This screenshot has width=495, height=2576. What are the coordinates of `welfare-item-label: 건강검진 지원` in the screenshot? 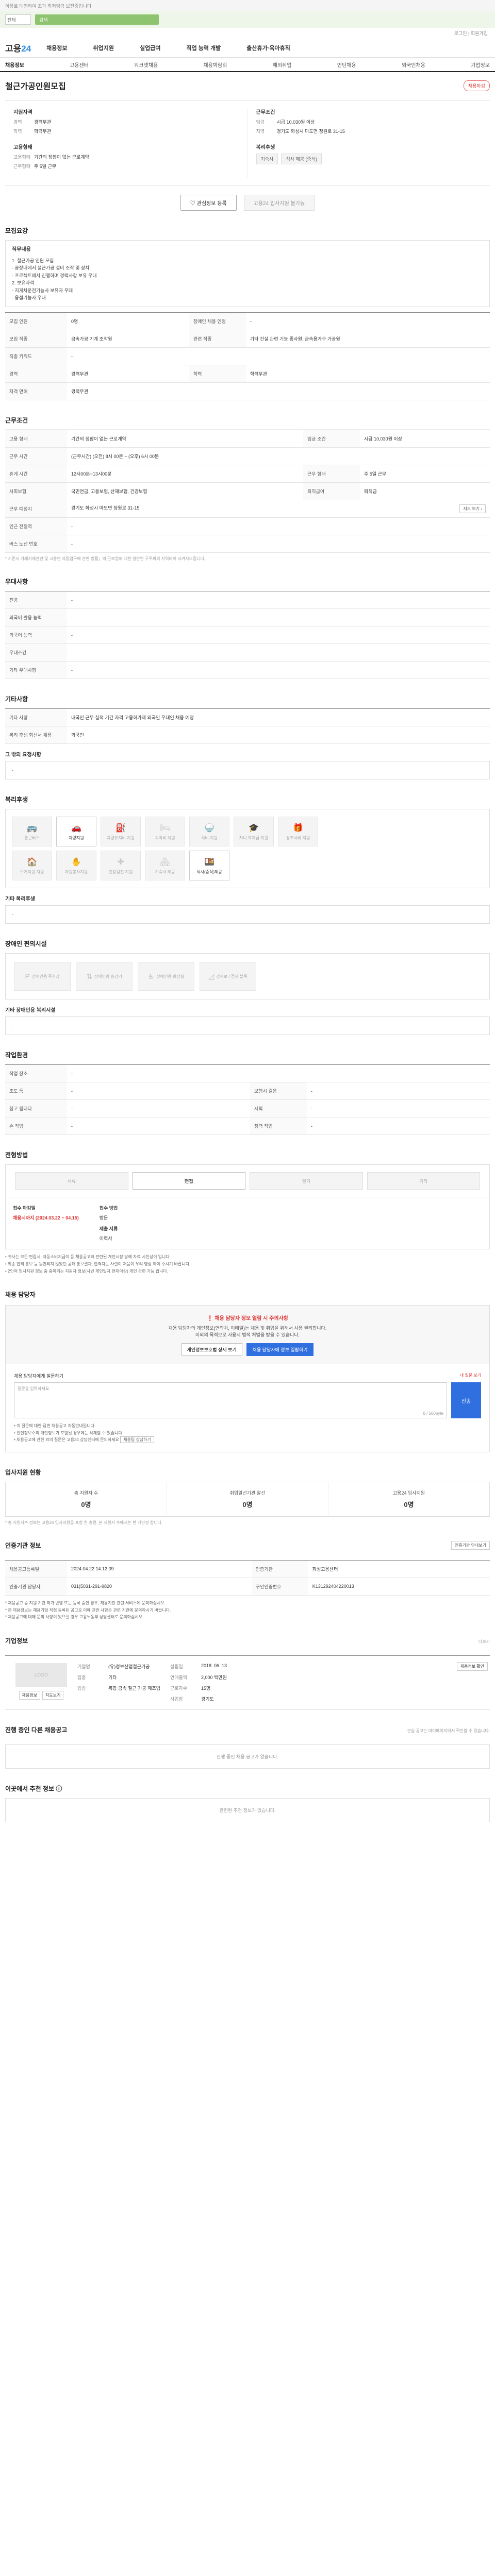 It's located at (121, 871).